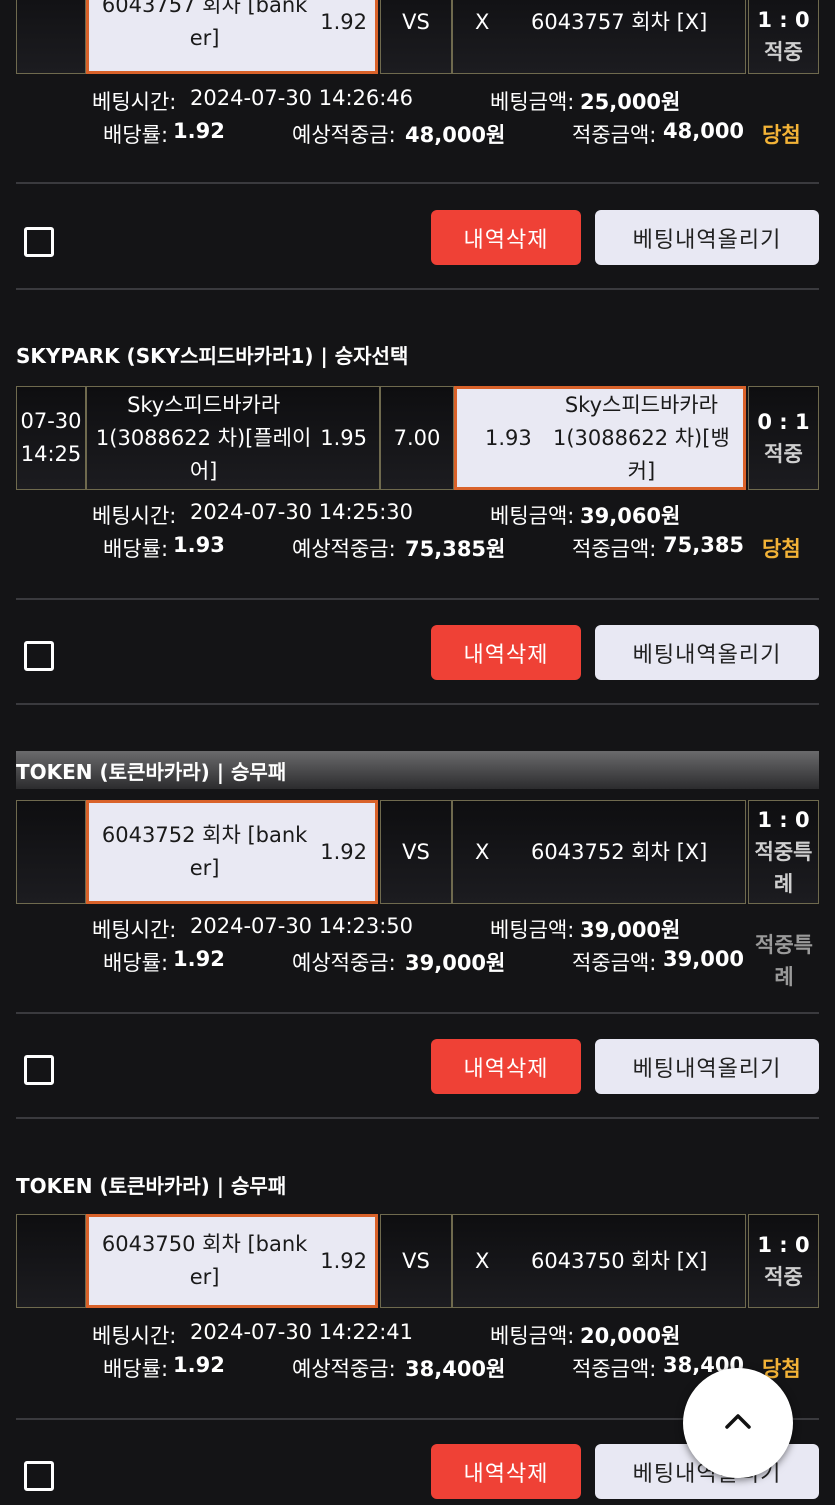 This screenshot has width=835, height=1505. What do you see at coordinates (204, 25) in the screenshot?
I see `home-team: 6043757 회차 [bank er]` at bounding box center [204, 25].